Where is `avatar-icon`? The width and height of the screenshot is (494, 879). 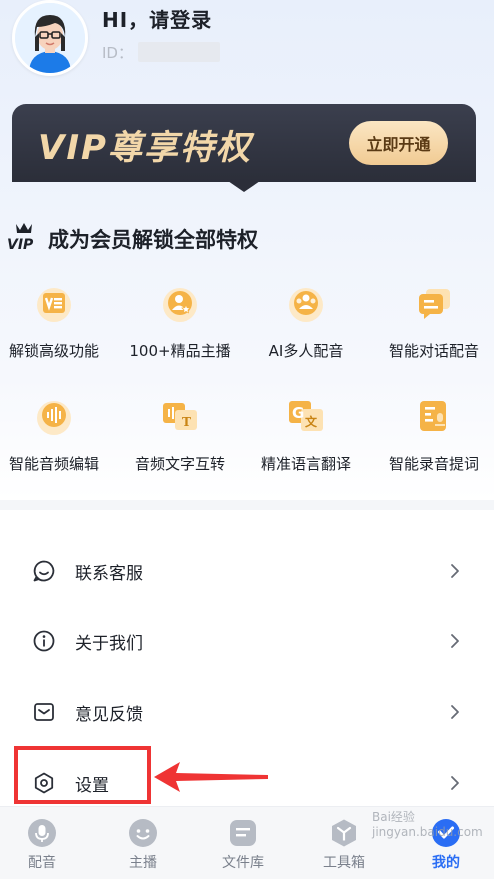 avatar-icon is located at coordinates (50, 38).